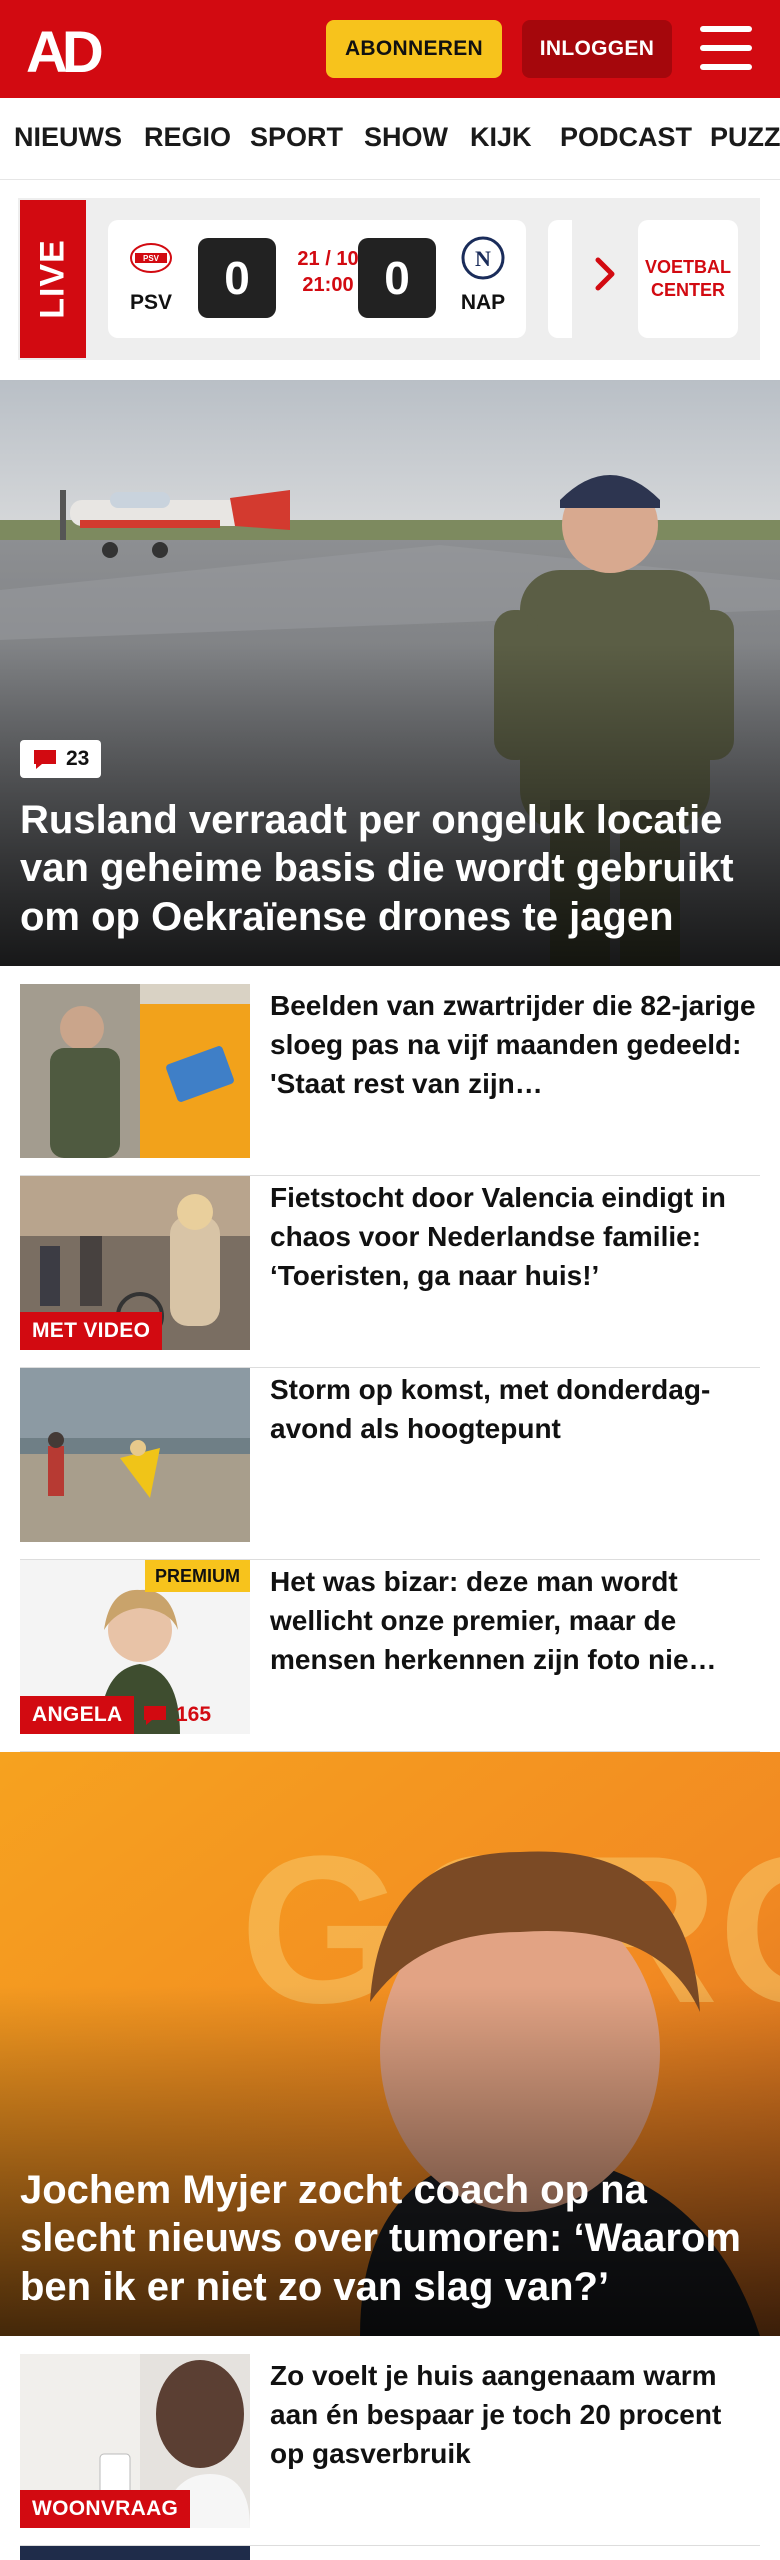  I want to click on article-thumbnail: MET VIDEO, so click(135, 1263).